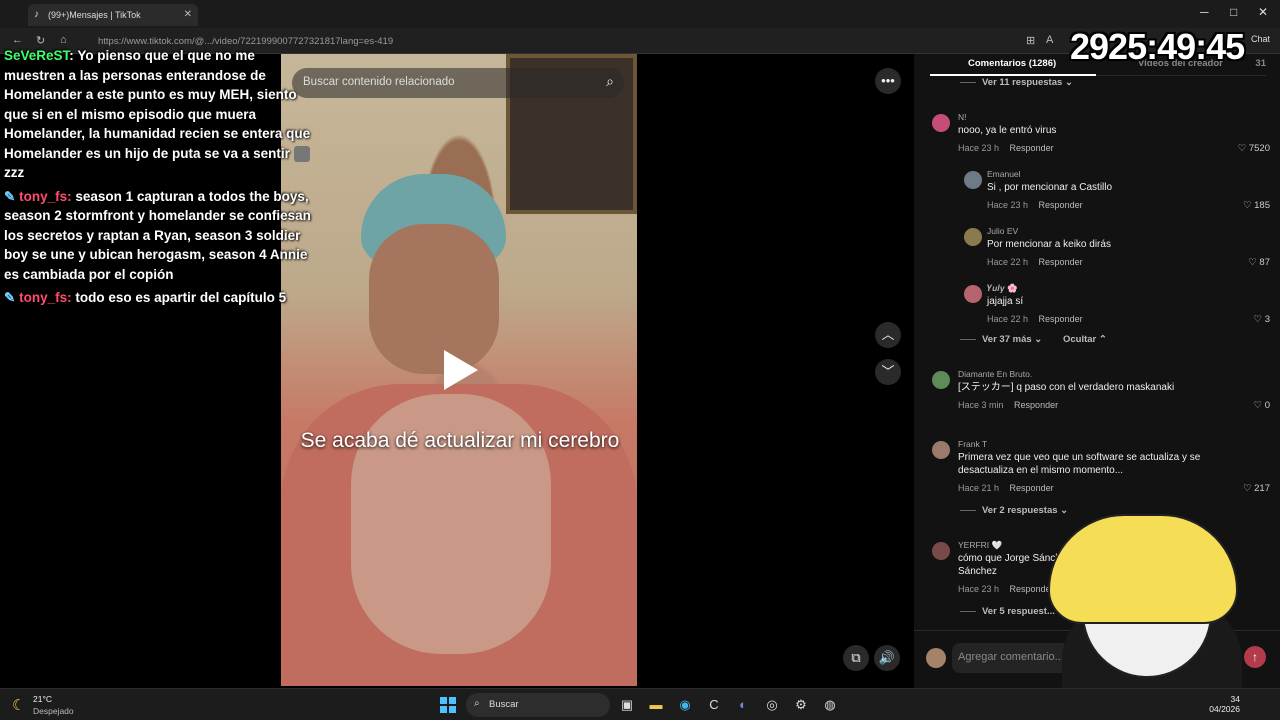  What do you see at coordinates (10, 297) in the screenshot?
I see `badge-icon: ✎` at bounding box center [10, 297].